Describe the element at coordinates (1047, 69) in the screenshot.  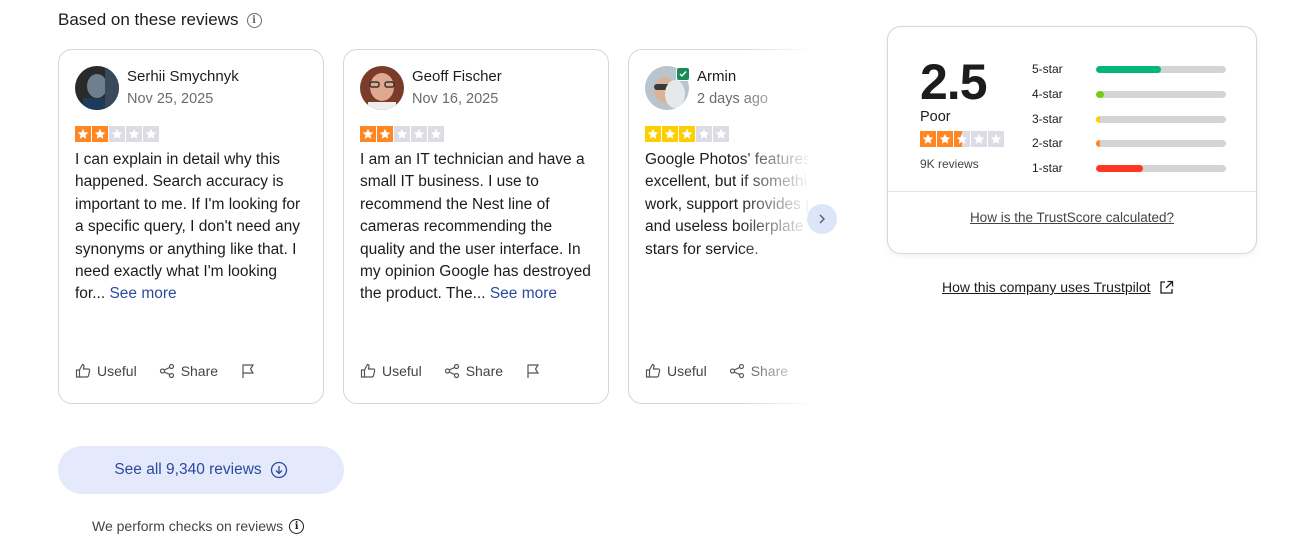
I see `distribution-label: 5-star` at that location.